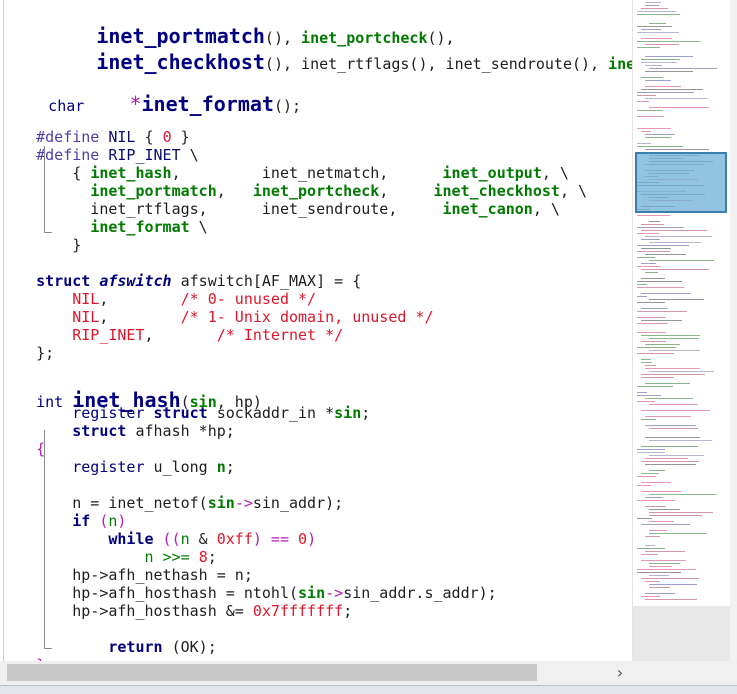 This screenshot has height=694, width=737. Describe the element at coordinates (303, 539) in the screenshot. I see `number: 0` at that location.